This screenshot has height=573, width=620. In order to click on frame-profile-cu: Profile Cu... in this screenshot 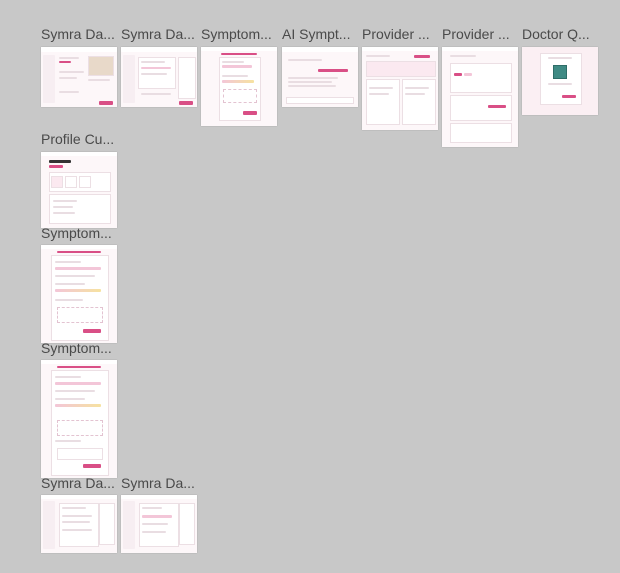, I will do `click(79, 179)`.